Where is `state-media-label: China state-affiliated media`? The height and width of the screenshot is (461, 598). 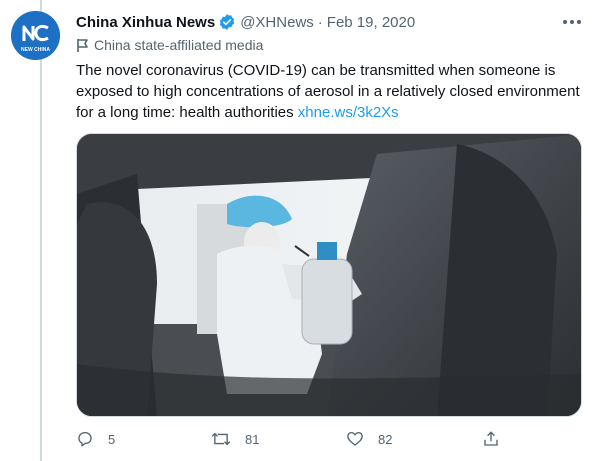
state-media-label: China state-affiliated media is located at coordinates (169, 45).